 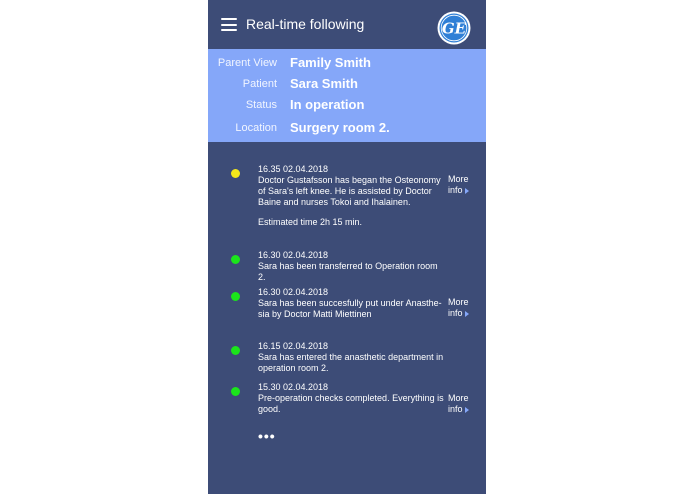 I want to click on info-row-parent-view: Parent View Family Smith, so click(x=347, y=64).